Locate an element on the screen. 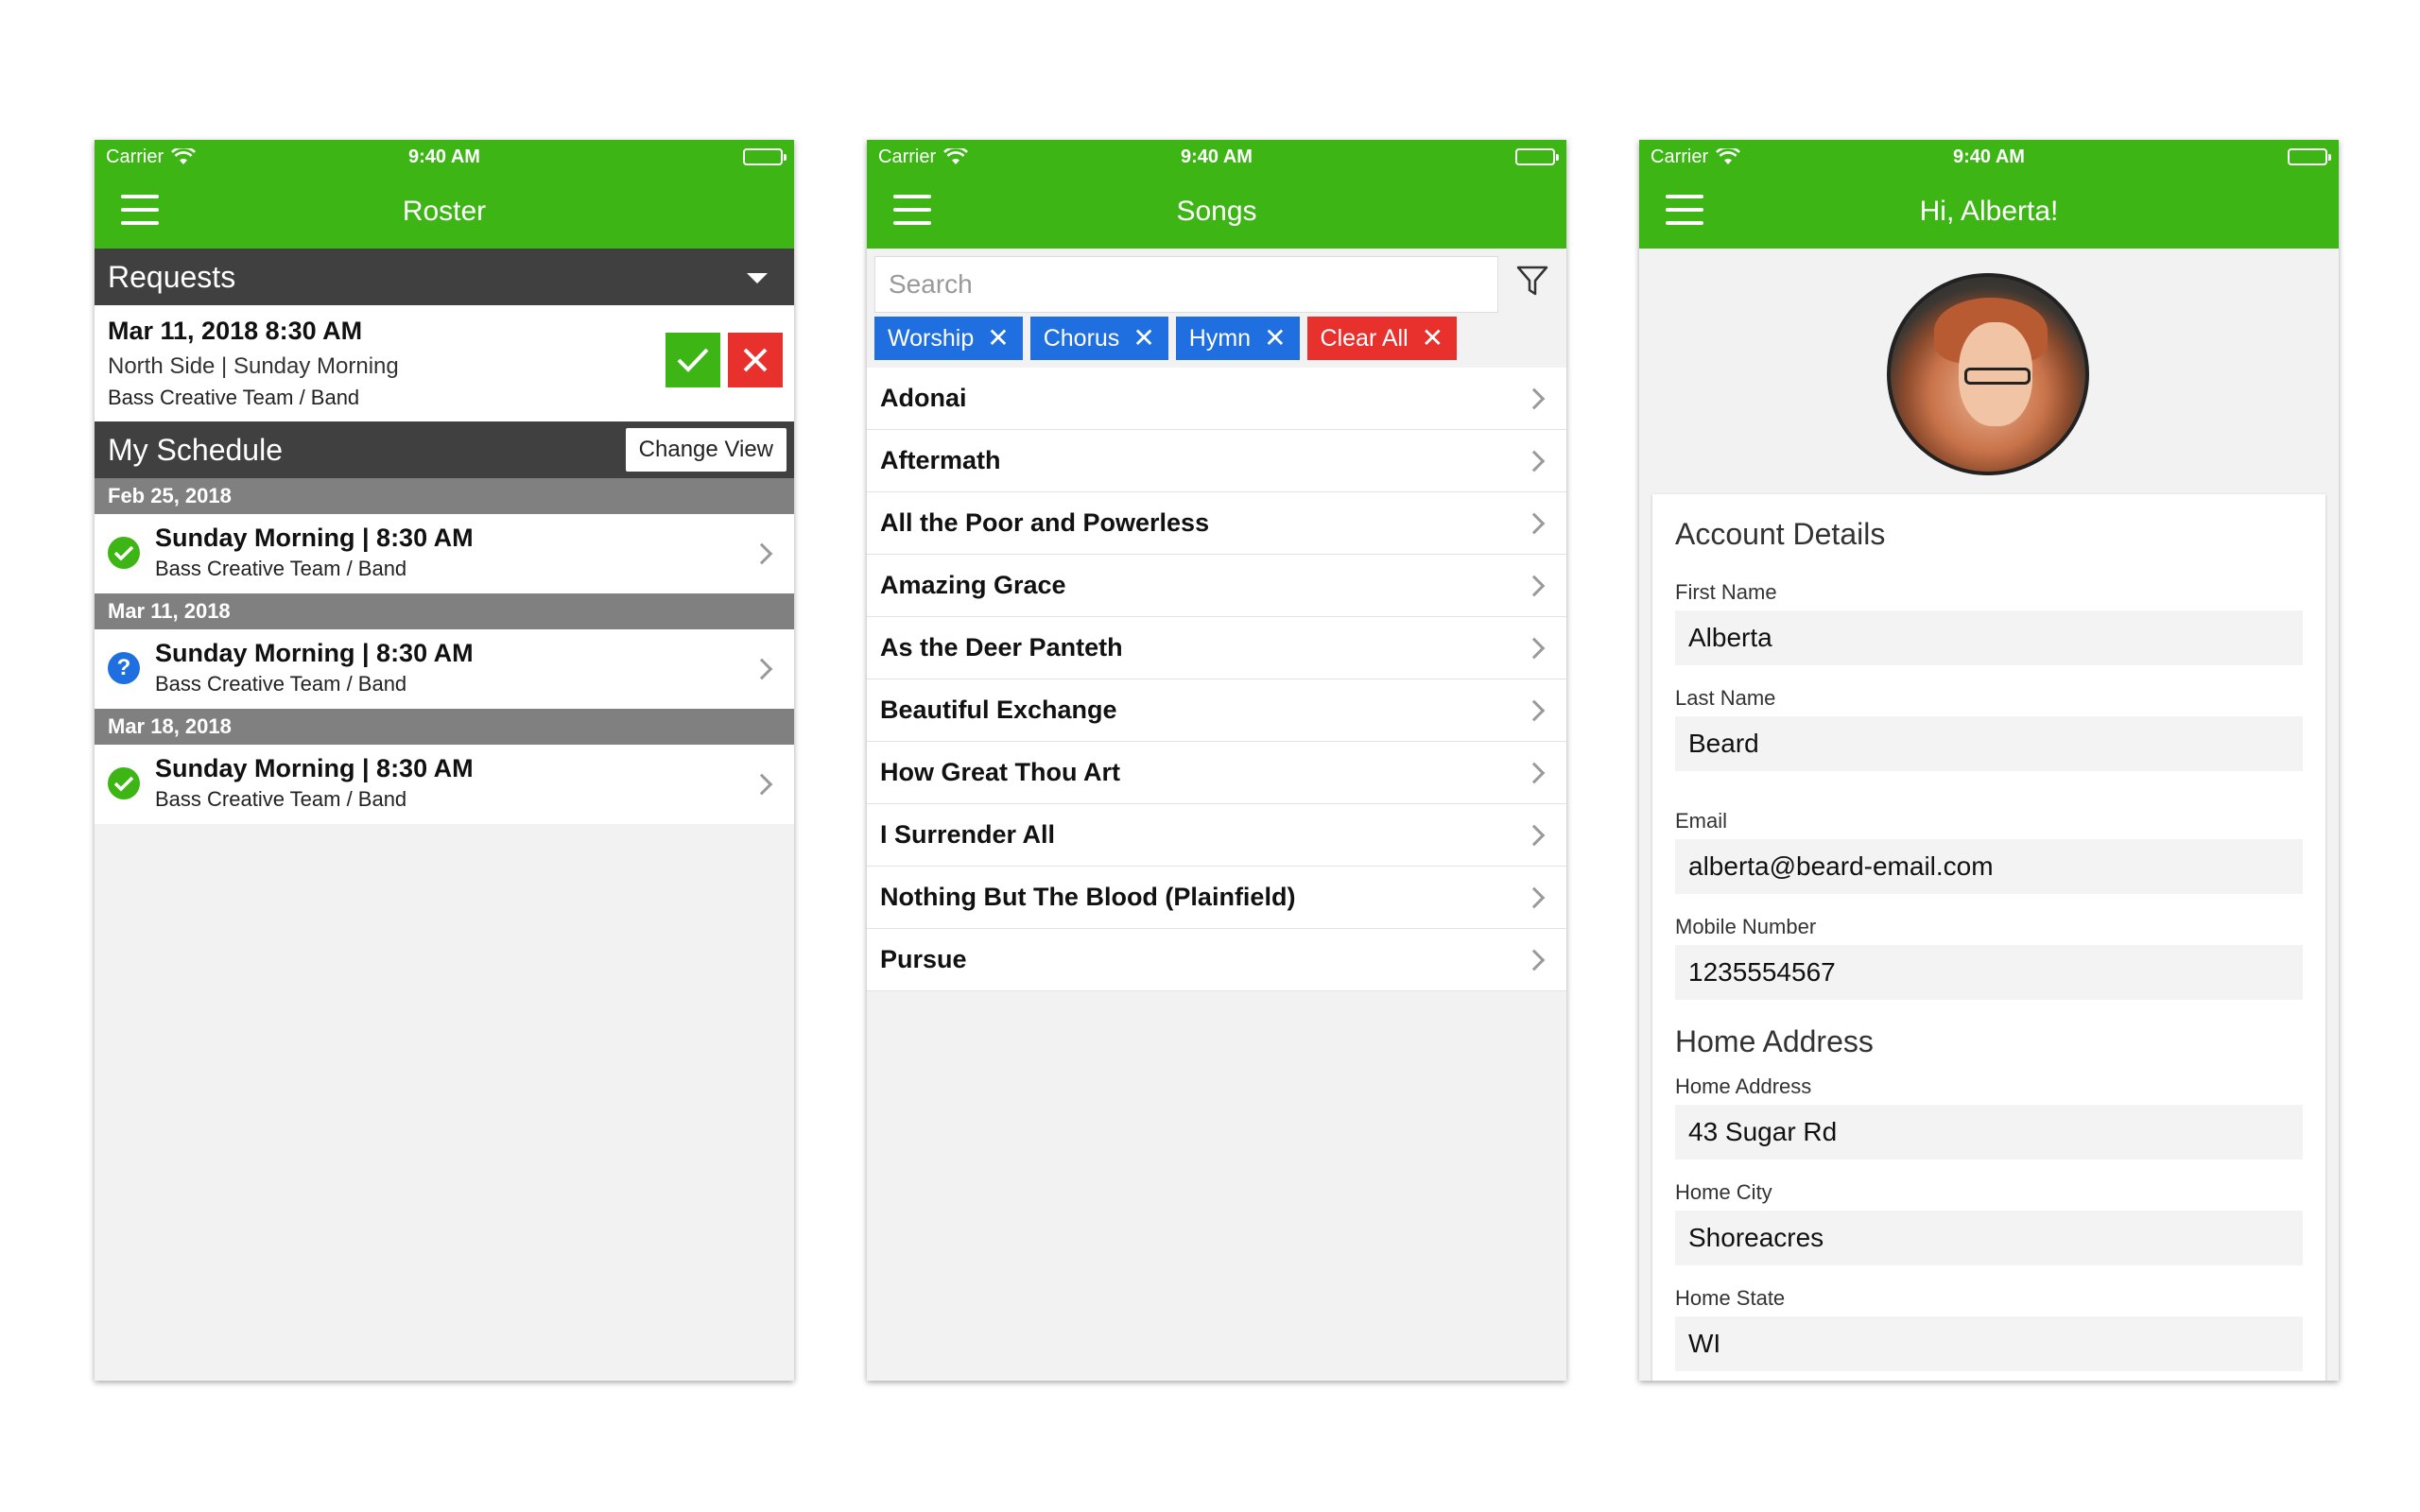 The height and width of the screenshot is (1512, 2420). chip-label: Clear All is located at coordinates (1364, 338).